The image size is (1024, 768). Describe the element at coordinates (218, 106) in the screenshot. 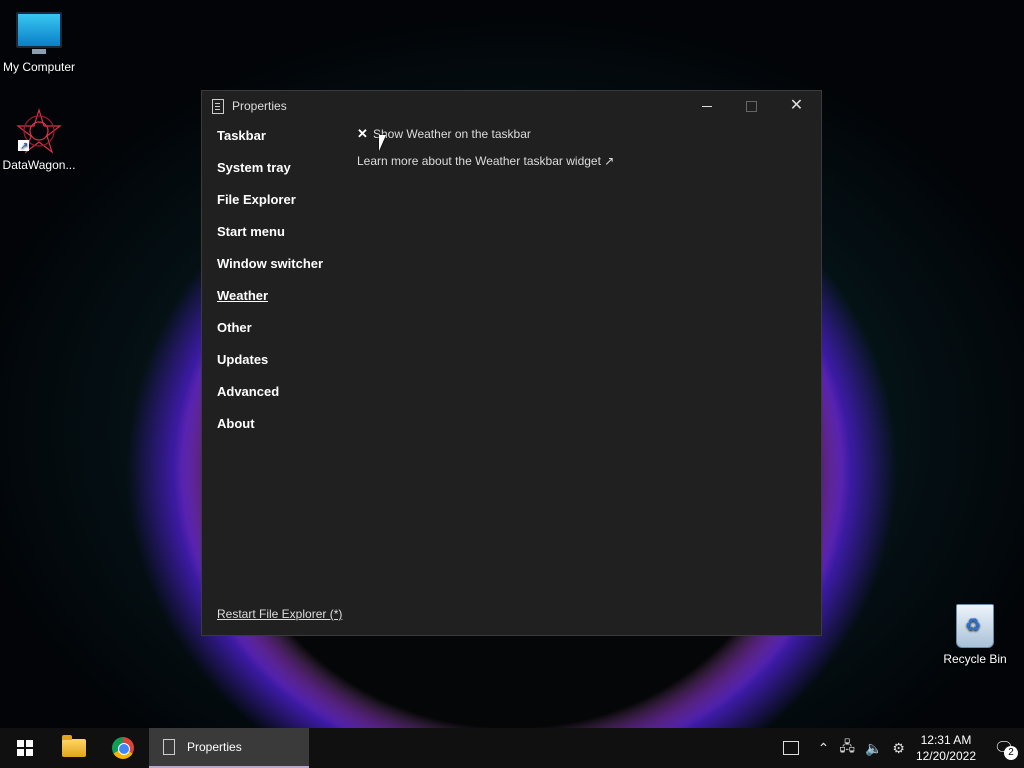

I see `app-icon` at that location.